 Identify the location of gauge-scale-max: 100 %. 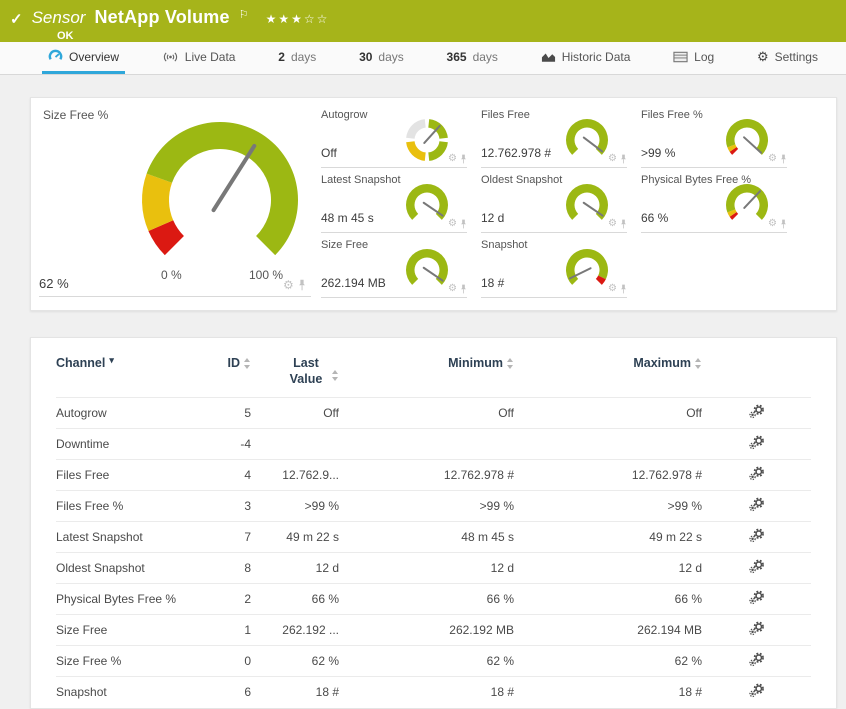
(266, 275).